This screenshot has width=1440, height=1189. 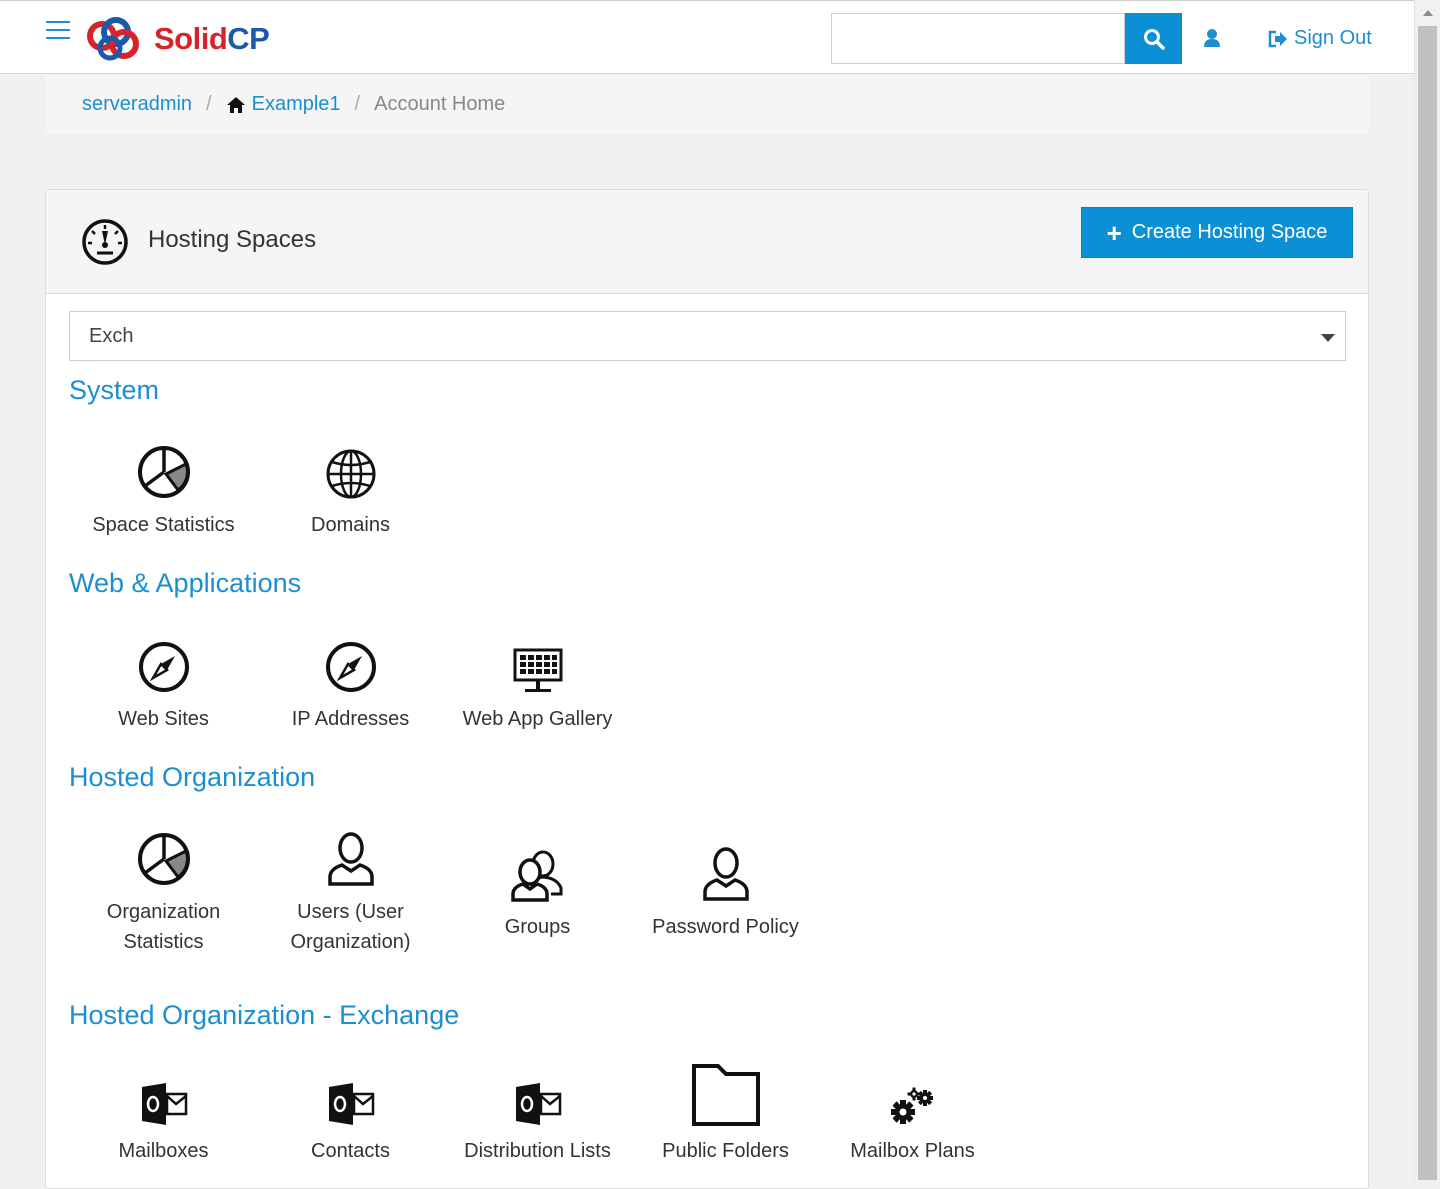 I want to click on search-icon, so click(x=1154, y=39).